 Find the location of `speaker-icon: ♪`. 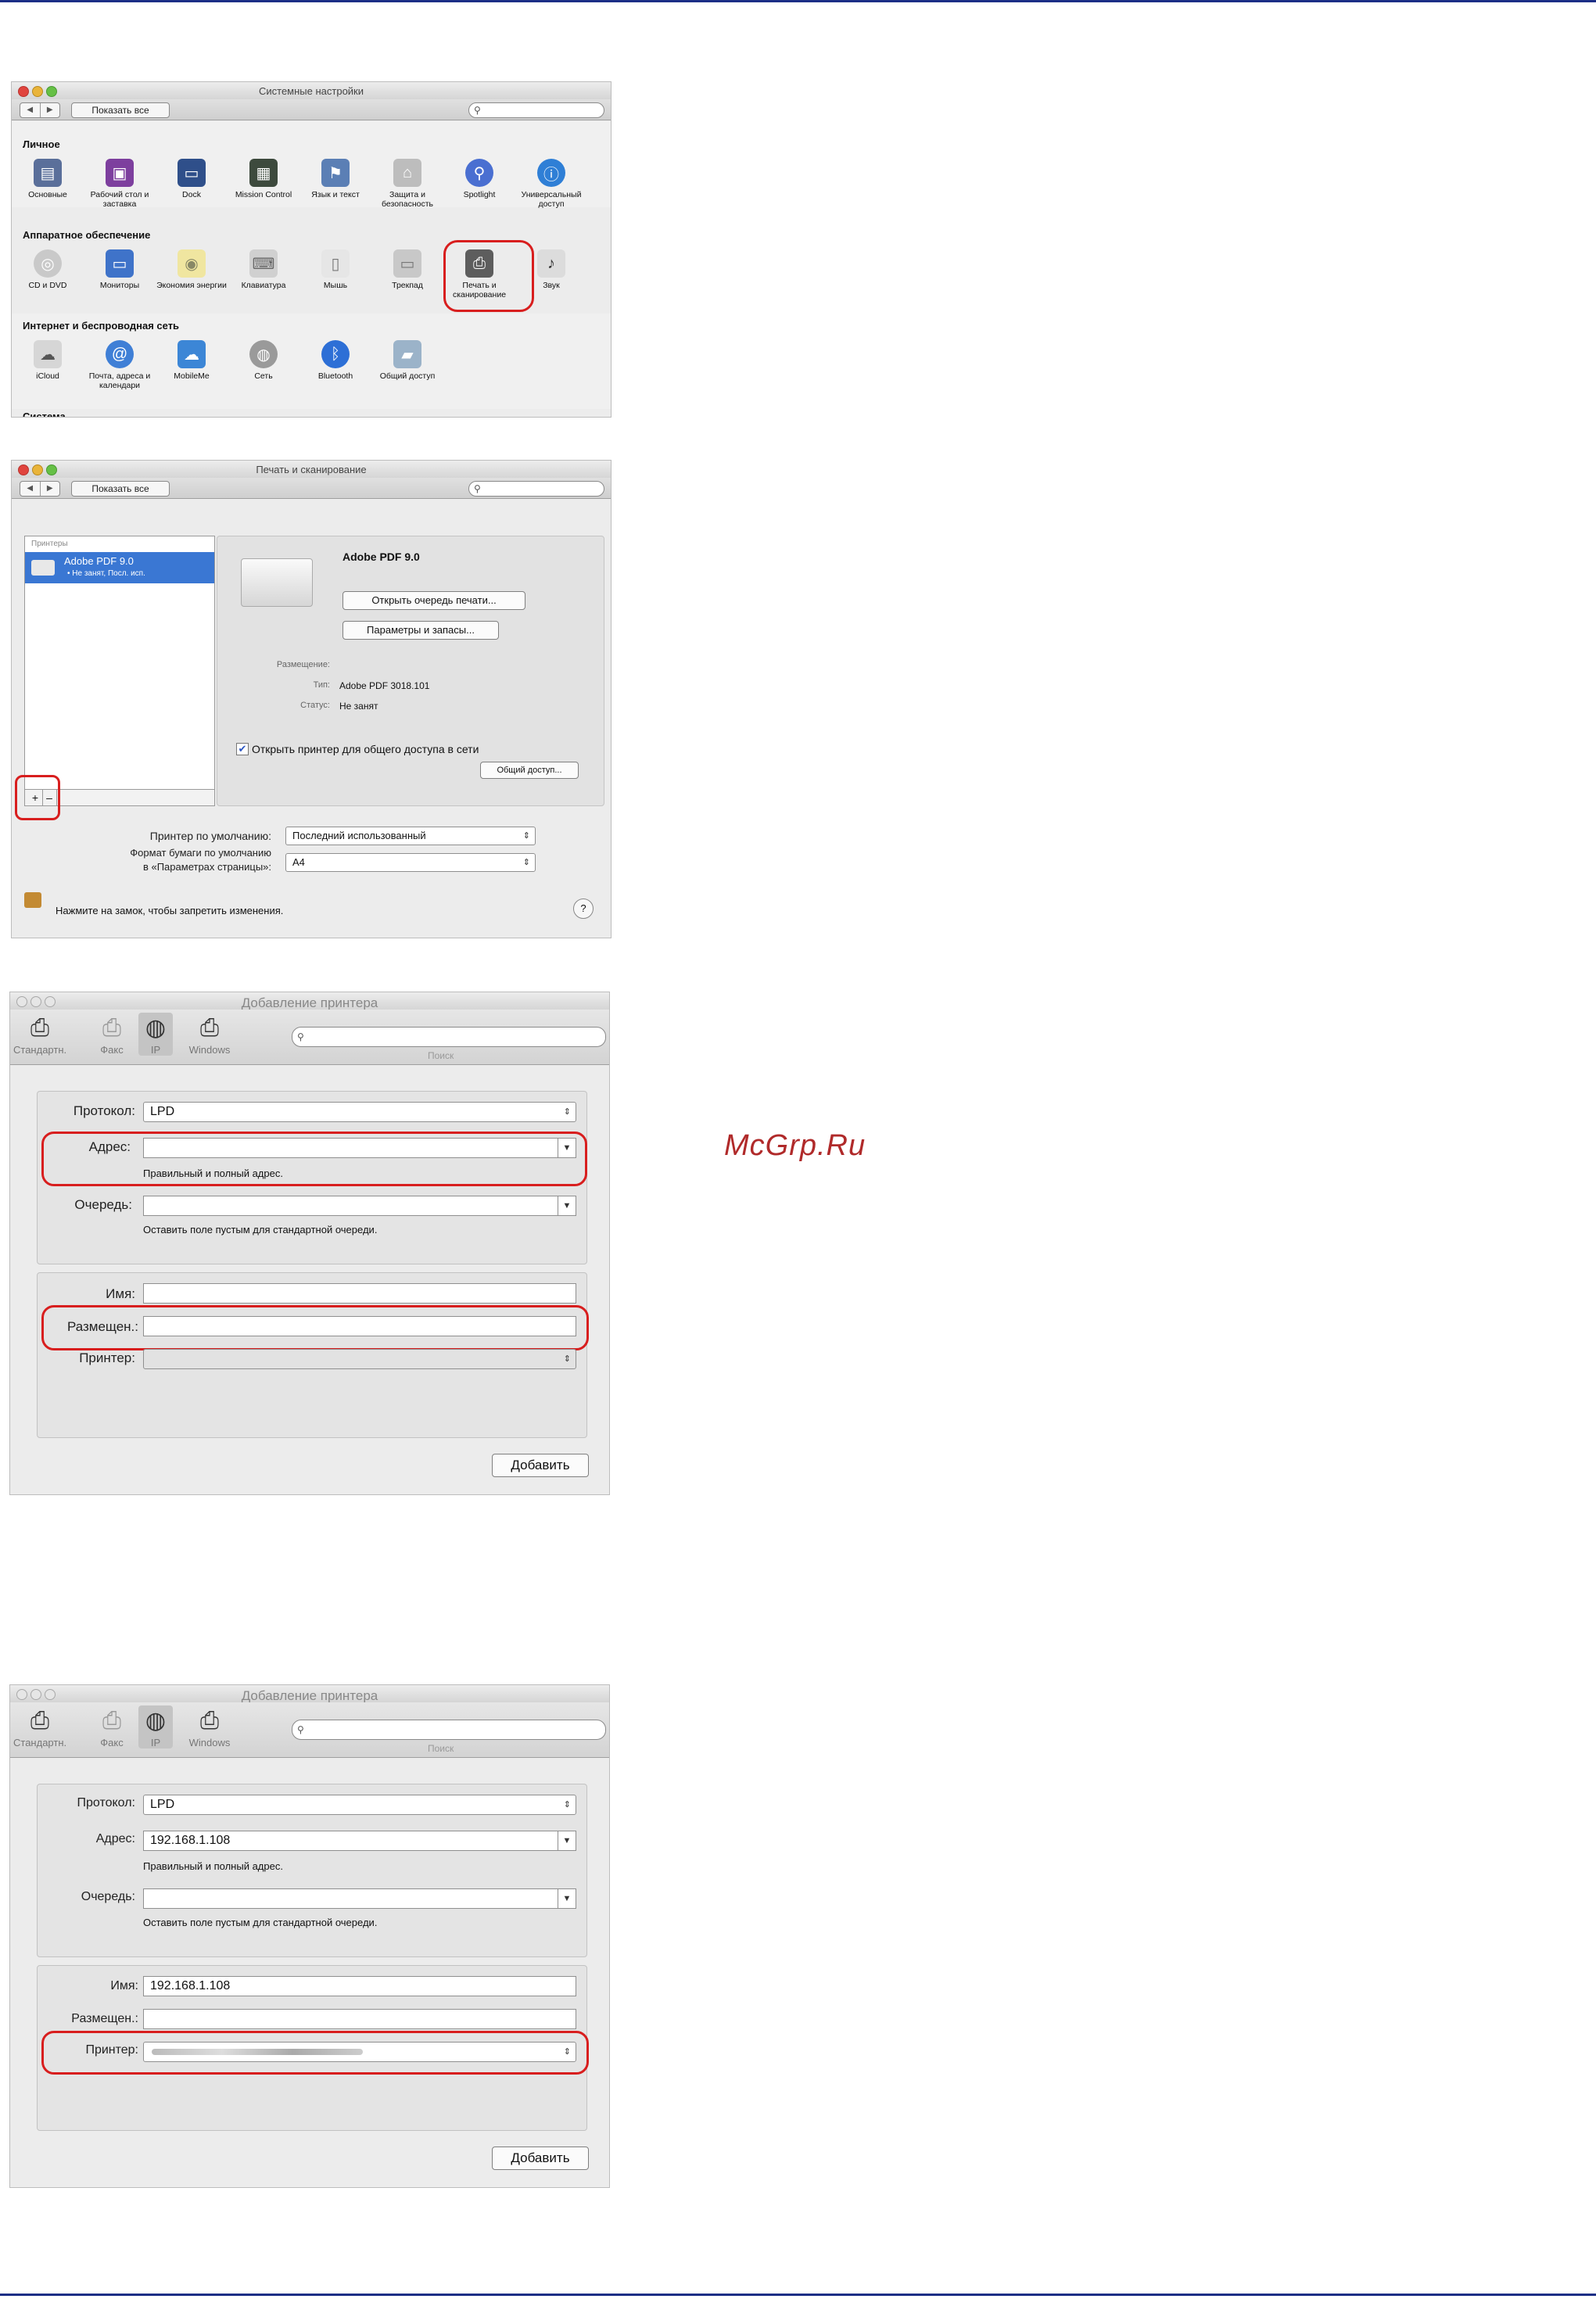

speaker-icon: ♪ is located at coordinates (551, 263).